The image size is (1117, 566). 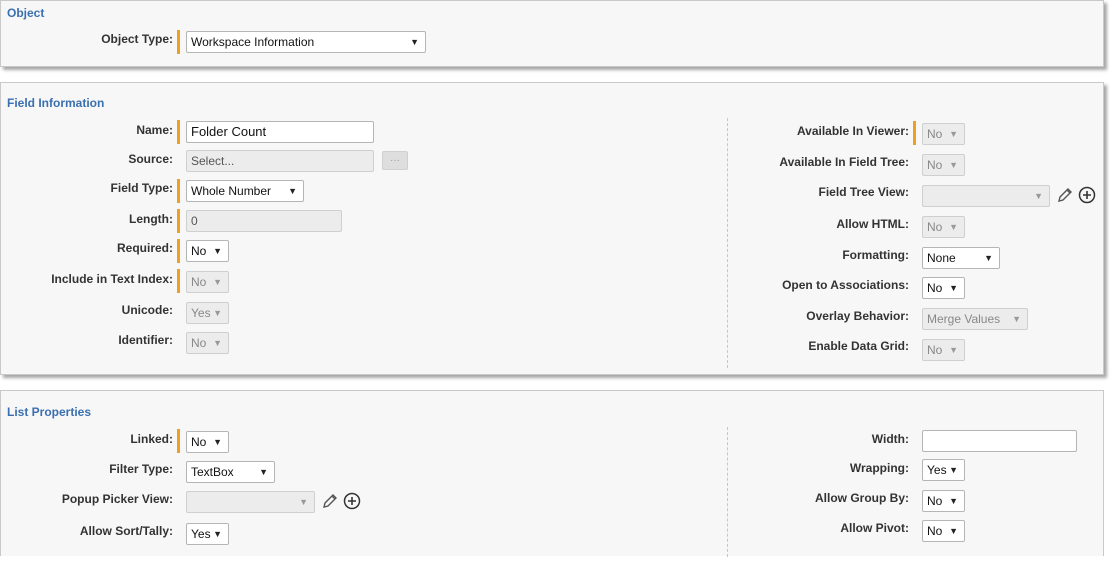 What do you see at coordinates (207, 251) in the screenshot?
I see `required-select: No ▼` at bounding box center [207, 251].